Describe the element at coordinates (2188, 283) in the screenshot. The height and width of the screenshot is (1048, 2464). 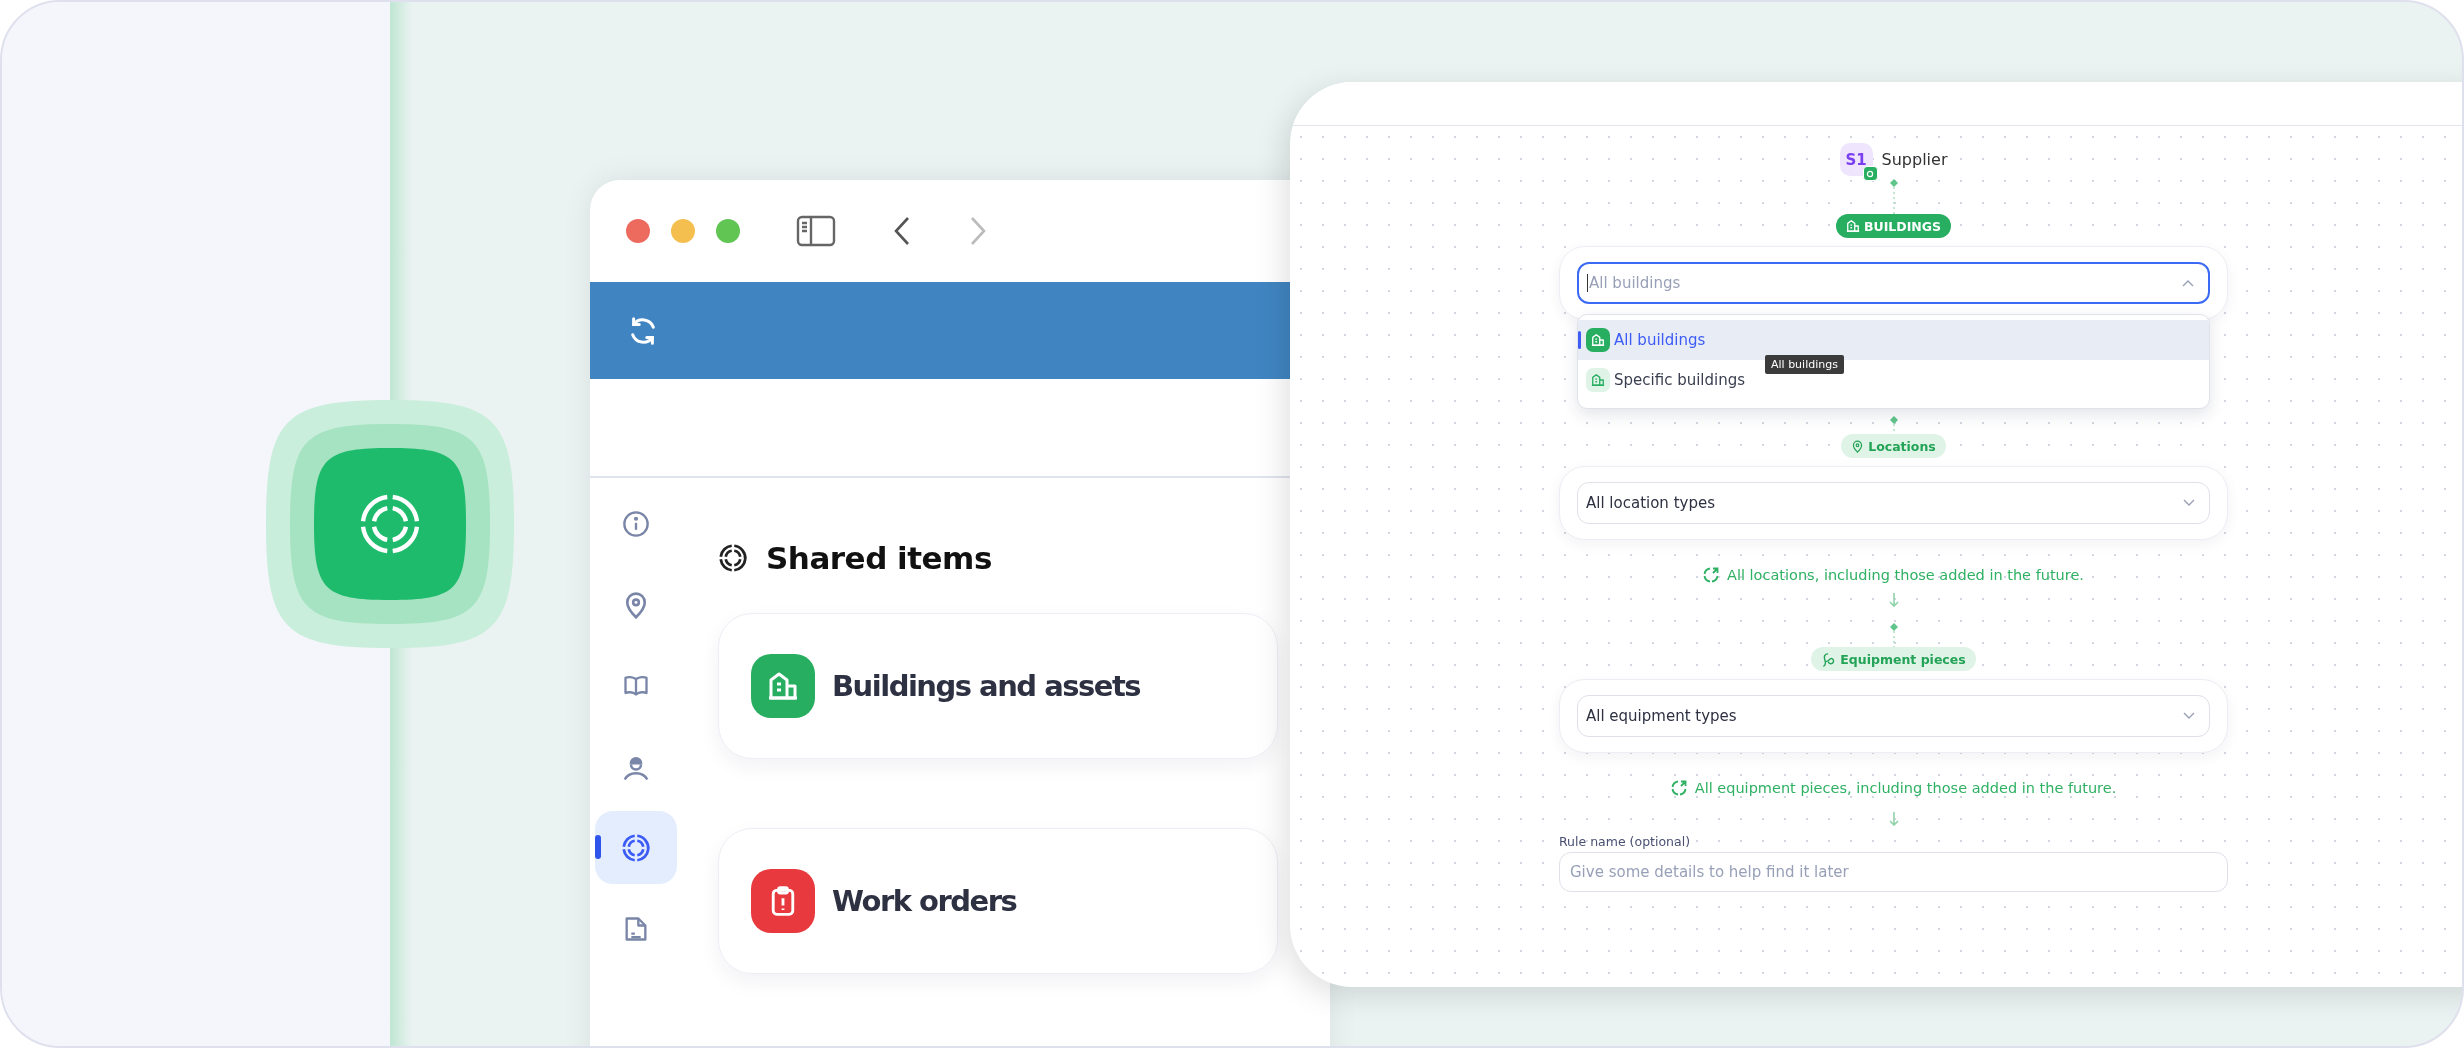
I see `chevron-up-icon` at that location.